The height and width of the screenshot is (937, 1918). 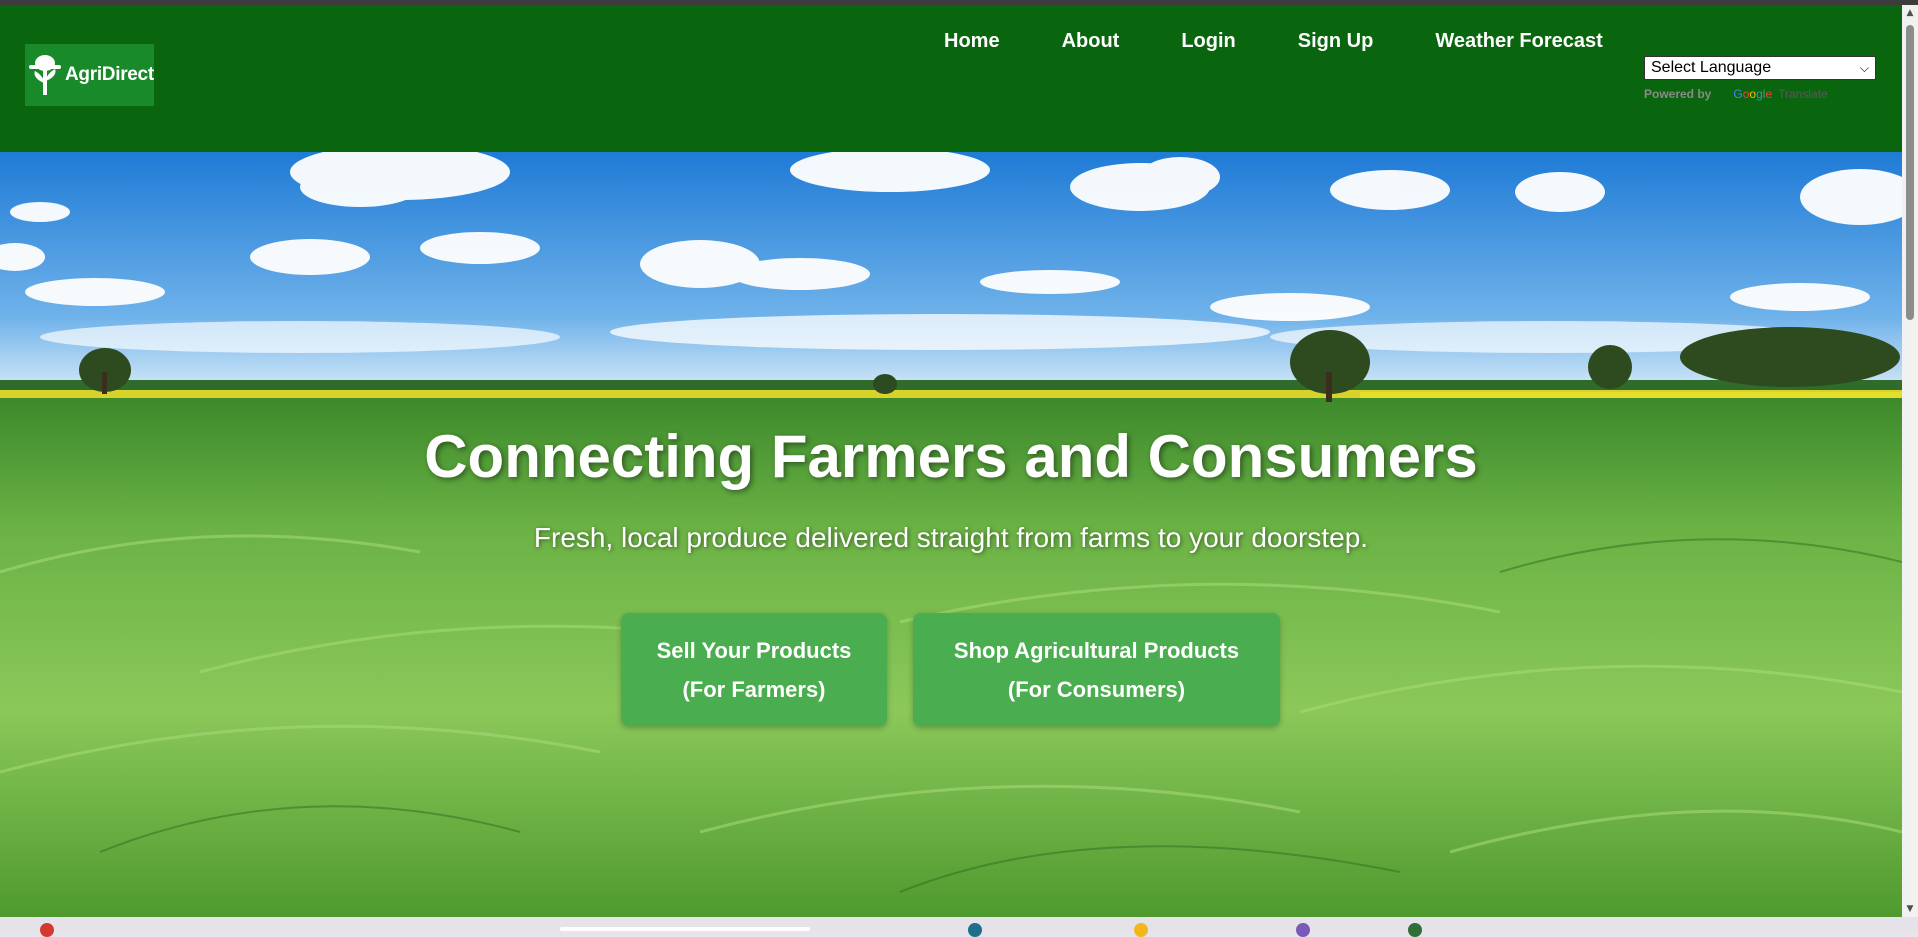 I want to click on hero-title: Connecting Farmers and Consumers, so click(x=951, y=456).